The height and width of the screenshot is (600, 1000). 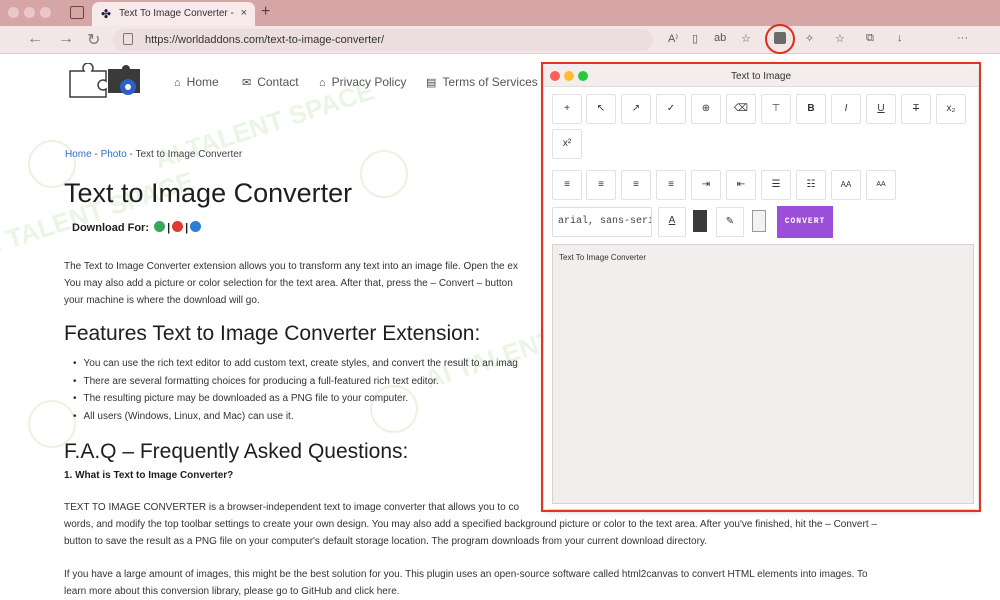 I want to click on download-label: Download For:, so click(x=110, y=228).